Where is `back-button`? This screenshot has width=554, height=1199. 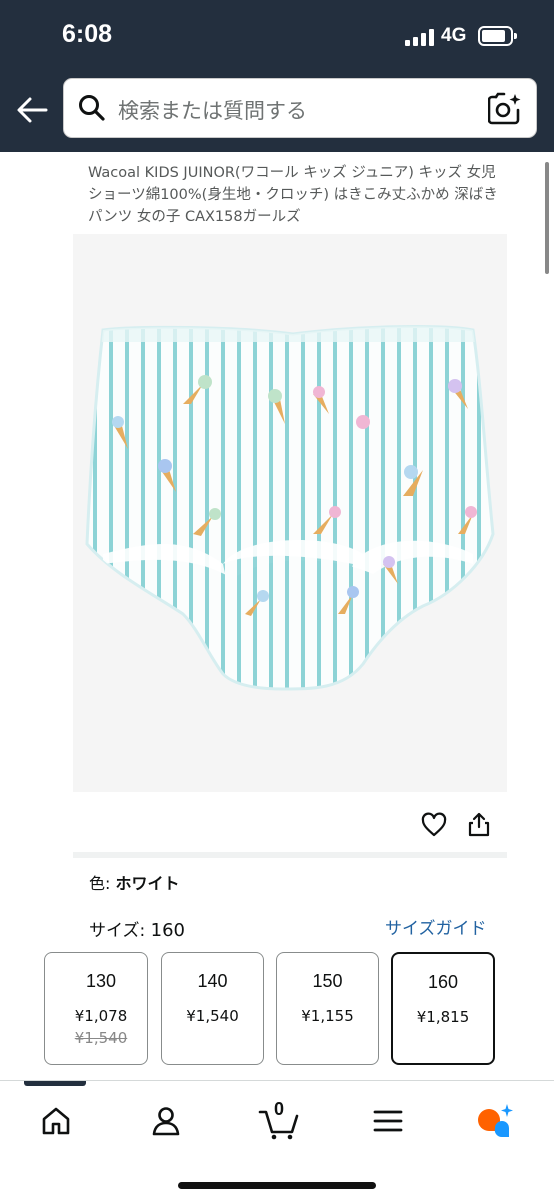 back-button is located at coordinates (32, 110).